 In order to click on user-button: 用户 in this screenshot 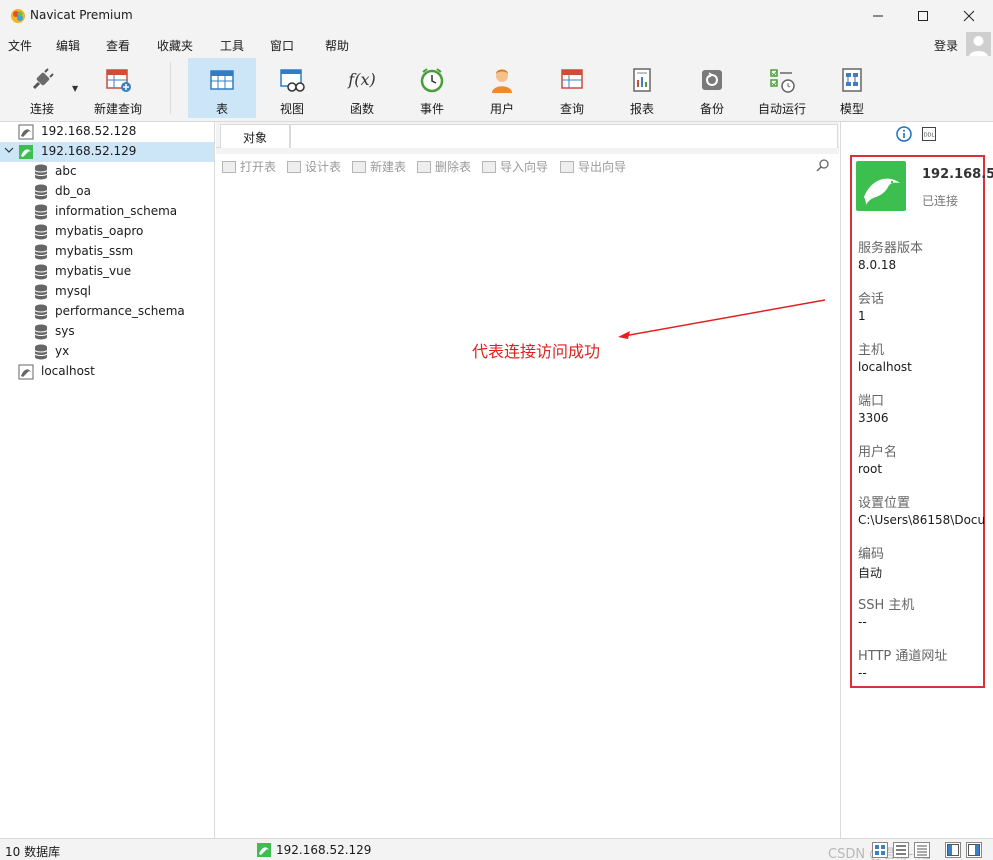, I will do `click(502, 88)`.